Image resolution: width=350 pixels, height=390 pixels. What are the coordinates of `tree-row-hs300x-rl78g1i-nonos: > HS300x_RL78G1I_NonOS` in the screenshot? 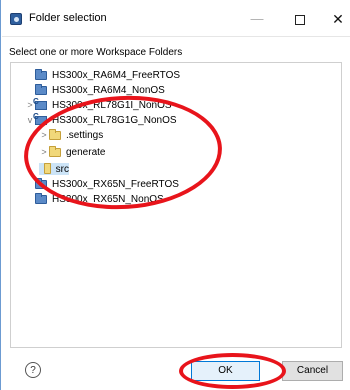 It's located at (98, 104).